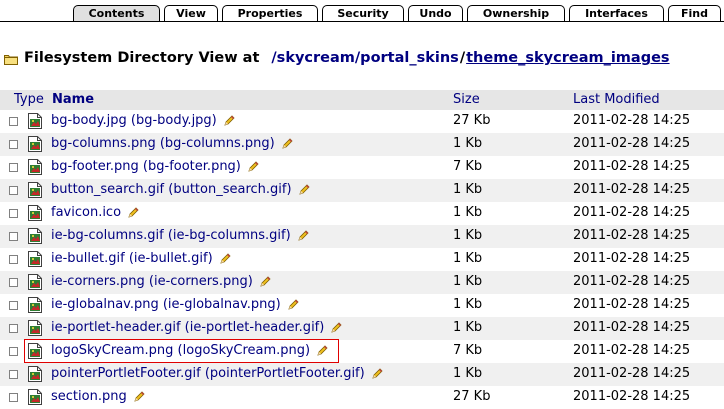 The image size is (724, 409). I want to click on file-size: 7 Kb, so click(468, 350).